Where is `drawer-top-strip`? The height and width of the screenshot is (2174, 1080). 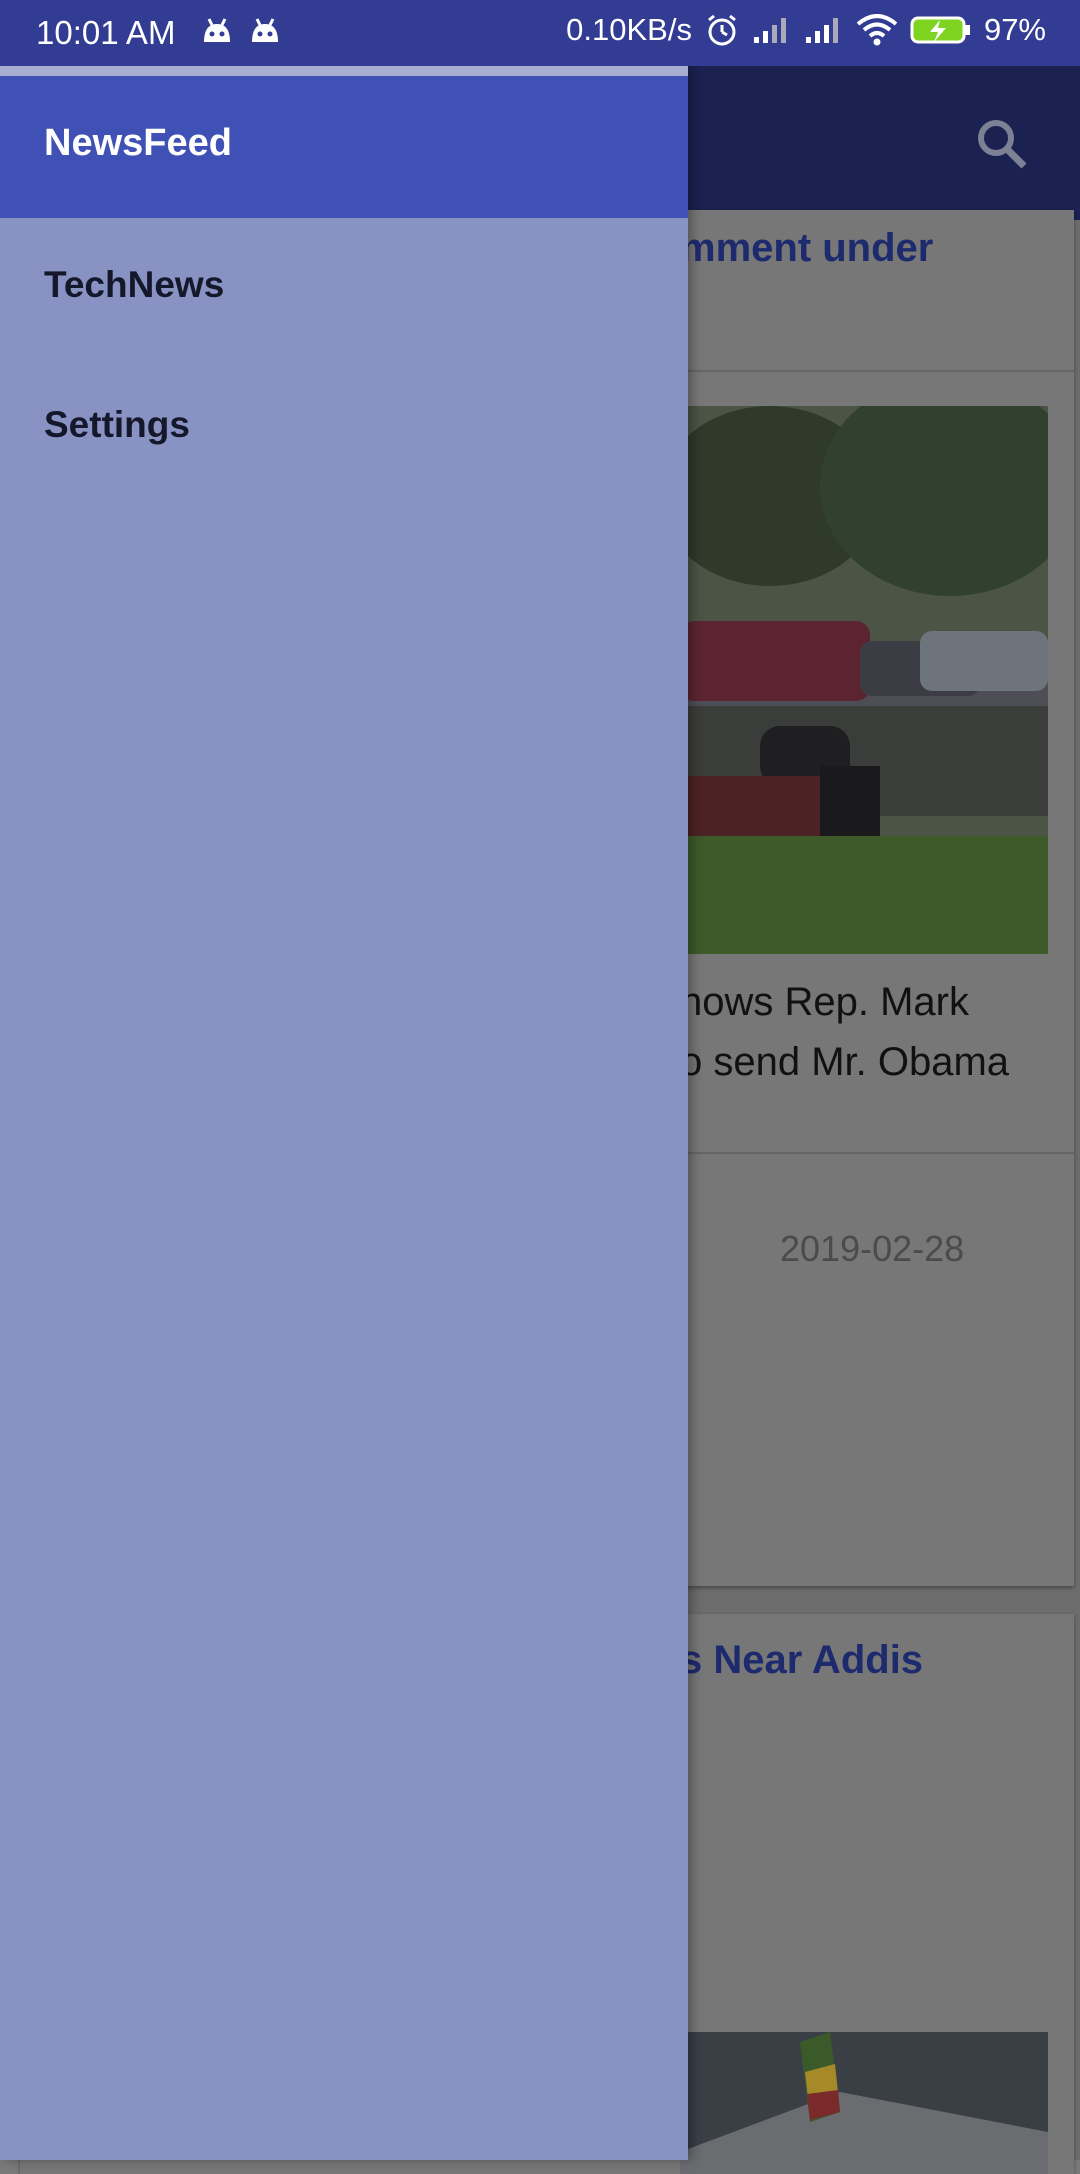
drawer-top-strip is located at coordinates (344, 71).